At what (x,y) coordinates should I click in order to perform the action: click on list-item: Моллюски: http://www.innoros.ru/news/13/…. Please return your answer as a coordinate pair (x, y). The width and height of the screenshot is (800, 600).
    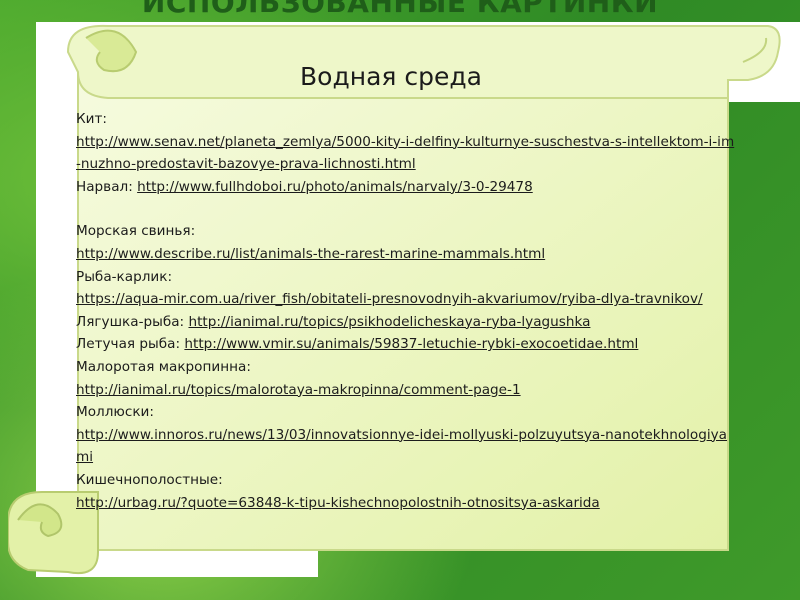
    Looking at the image, I should click on (406, 435).